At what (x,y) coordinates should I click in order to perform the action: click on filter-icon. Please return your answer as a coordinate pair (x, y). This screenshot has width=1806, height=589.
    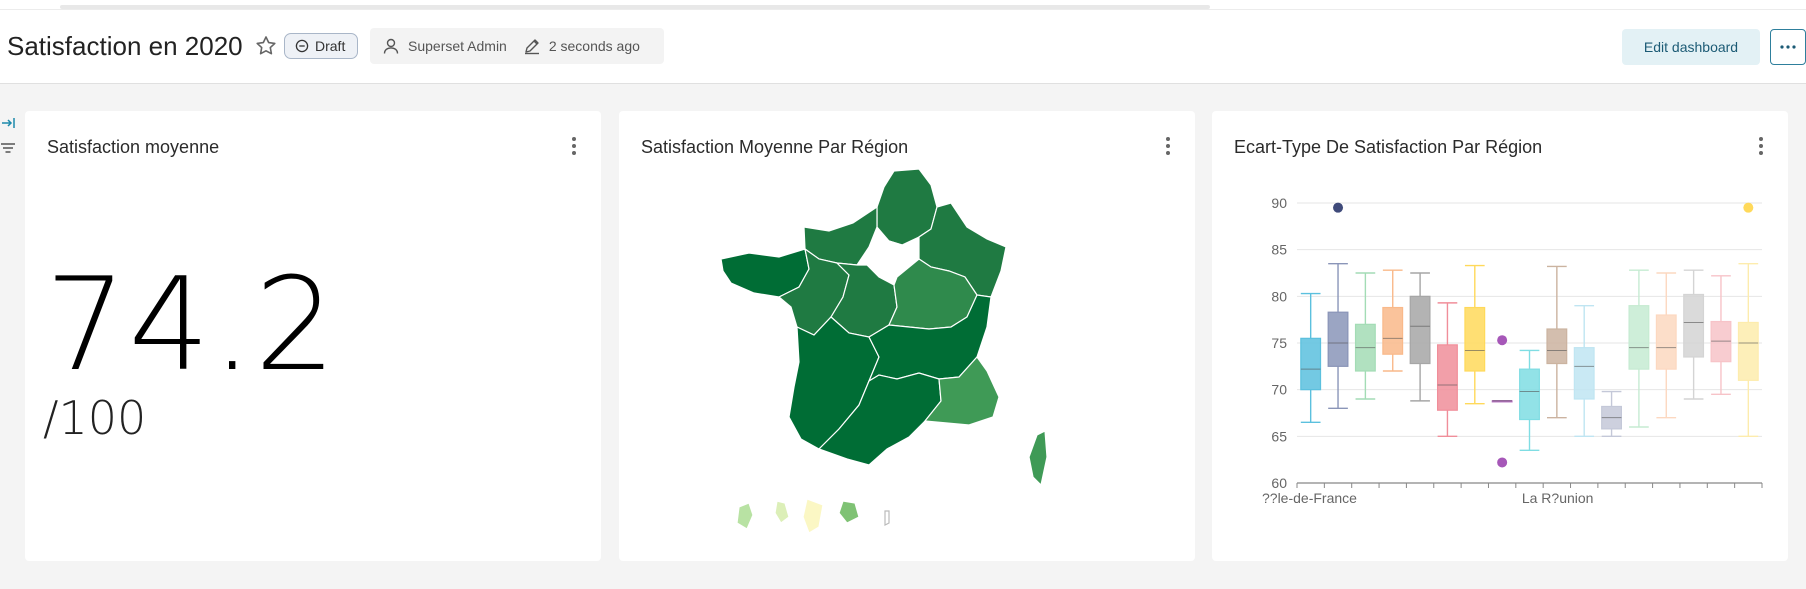
    Looking at the image, I should click on (8, 148).